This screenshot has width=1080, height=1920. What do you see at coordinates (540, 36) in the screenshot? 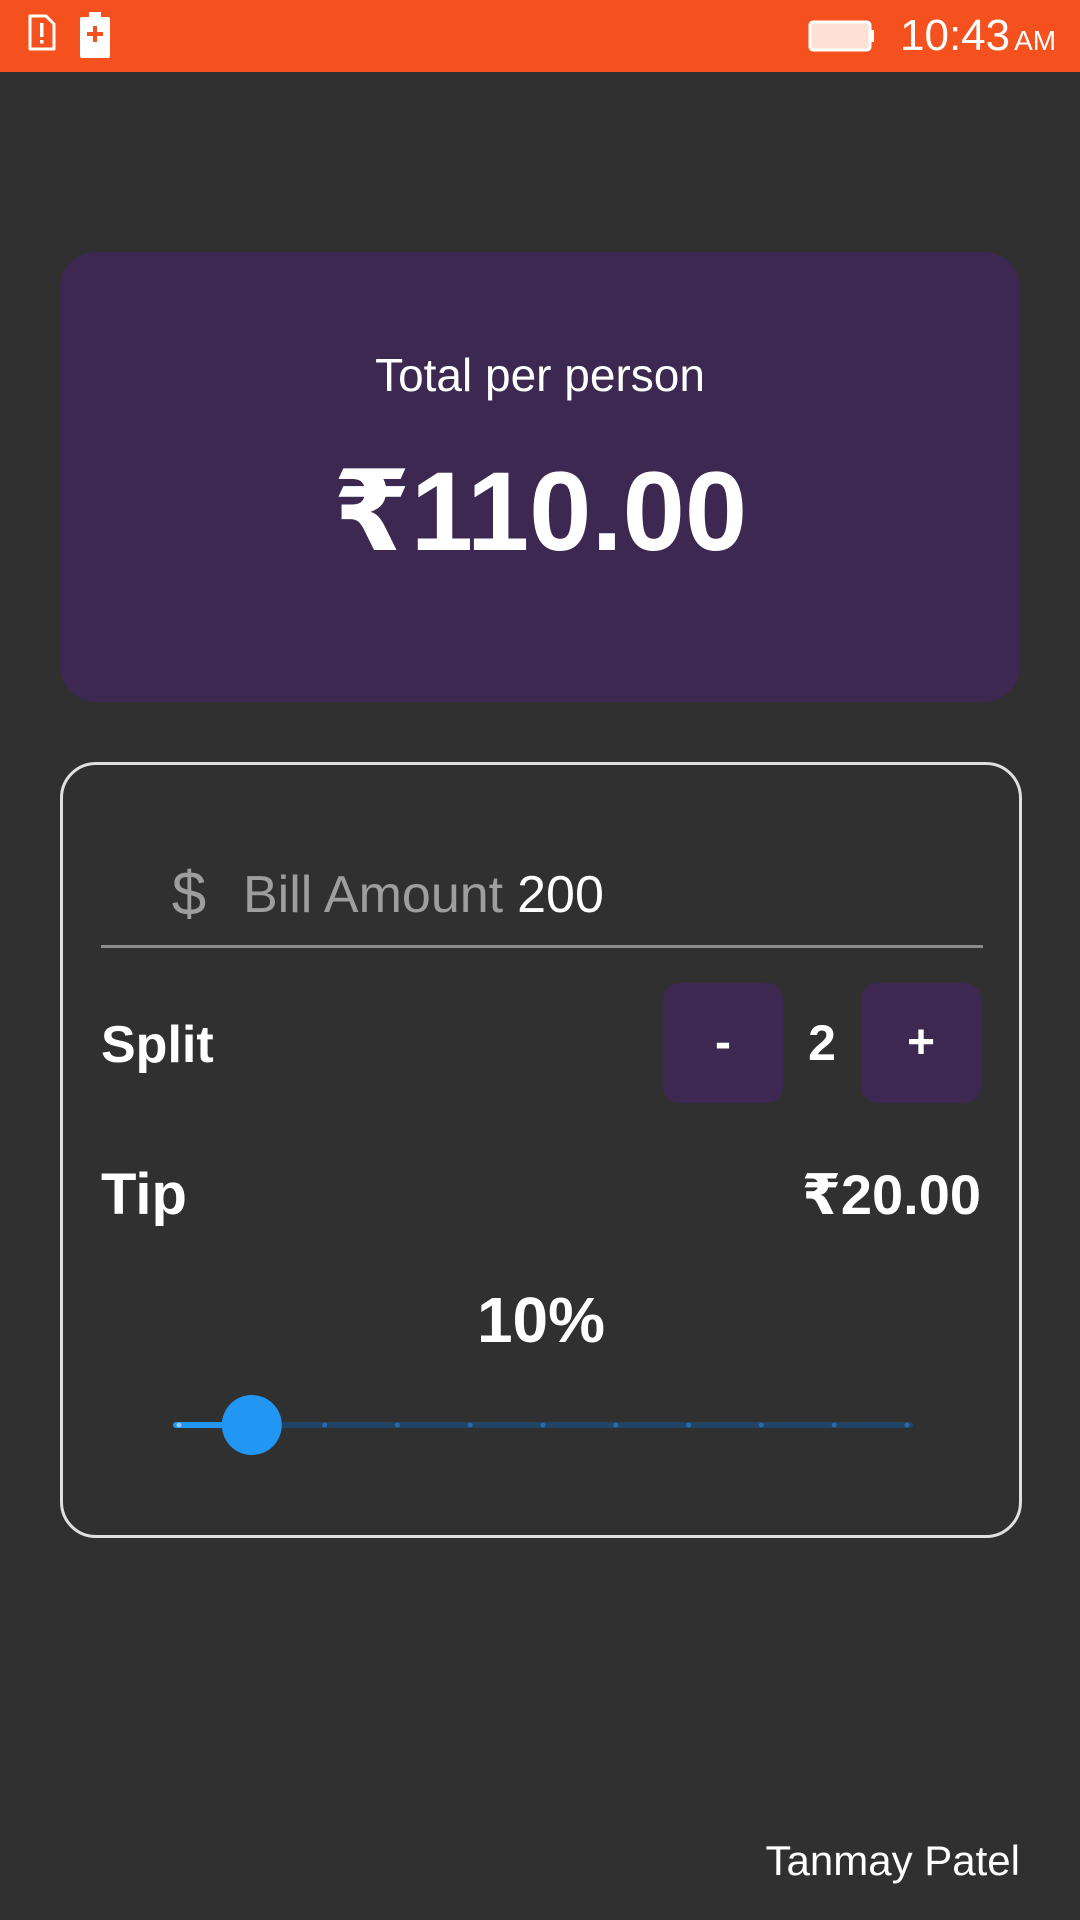
I see `status-bar: 10:43 AM` at bounding box center [540, 36].